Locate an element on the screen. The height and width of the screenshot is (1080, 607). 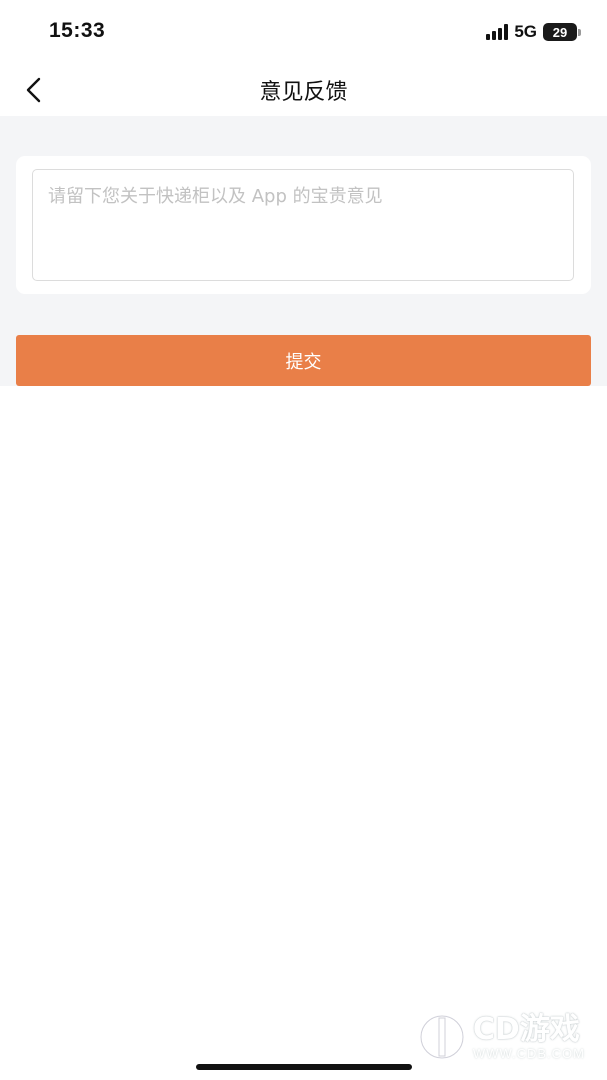
status-time: 15:33 is located at coordinates (77, 30).